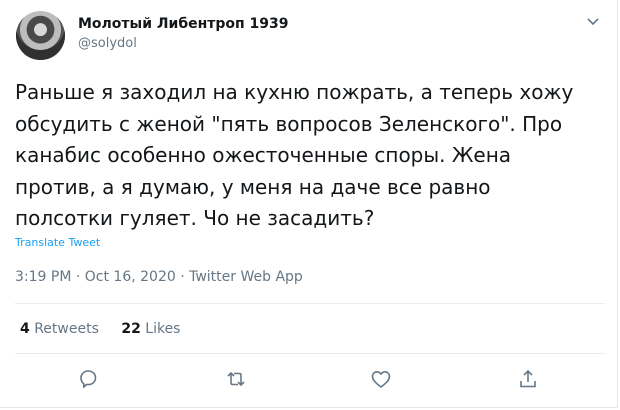 The image size is (620, 410). What do you see at coordinates (183, 24) in the screenshot?
I see `author-display-name: Молотый Либентроп 1939` at bounding box center [183, 24].